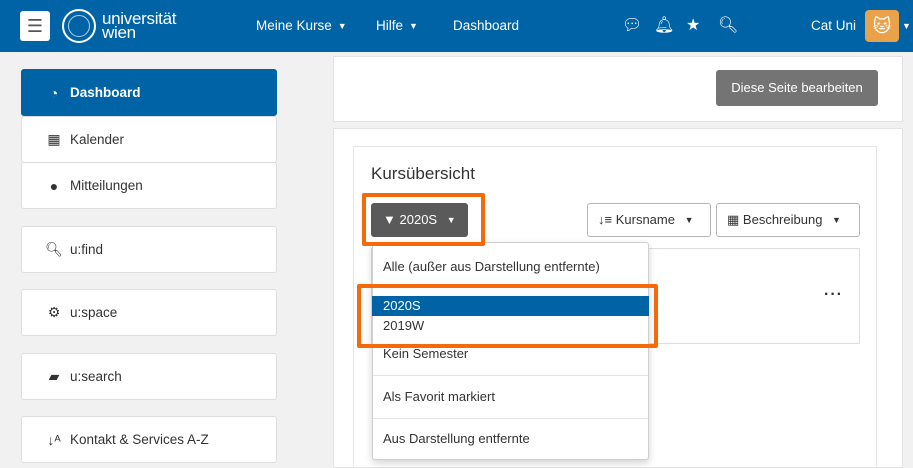 The height and width of the screenshot is (468, 913). I want to click on chat-icon: ●, so click(54, 185).